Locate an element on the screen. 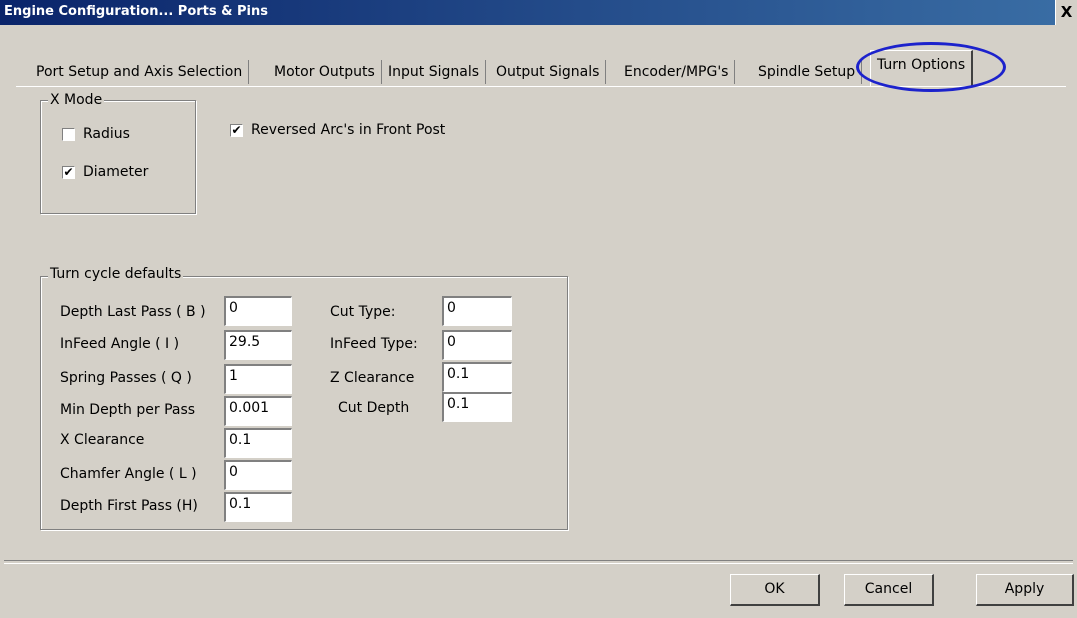 This screenshot has height=618, width=1077. z-clearance-label: Z Clearance is located at coordinates (372, 378).